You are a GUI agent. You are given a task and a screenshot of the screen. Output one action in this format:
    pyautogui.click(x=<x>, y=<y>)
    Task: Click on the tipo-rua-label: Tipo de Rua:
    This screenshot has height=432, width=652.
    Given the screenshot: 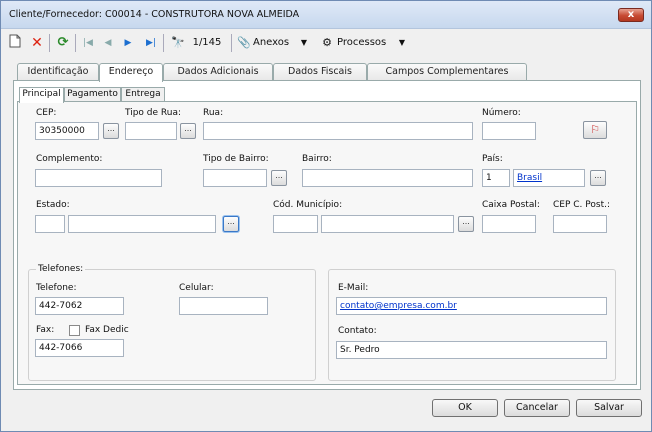 What is the action you would take?
    pyautogui.click(x=153, y=113)
    